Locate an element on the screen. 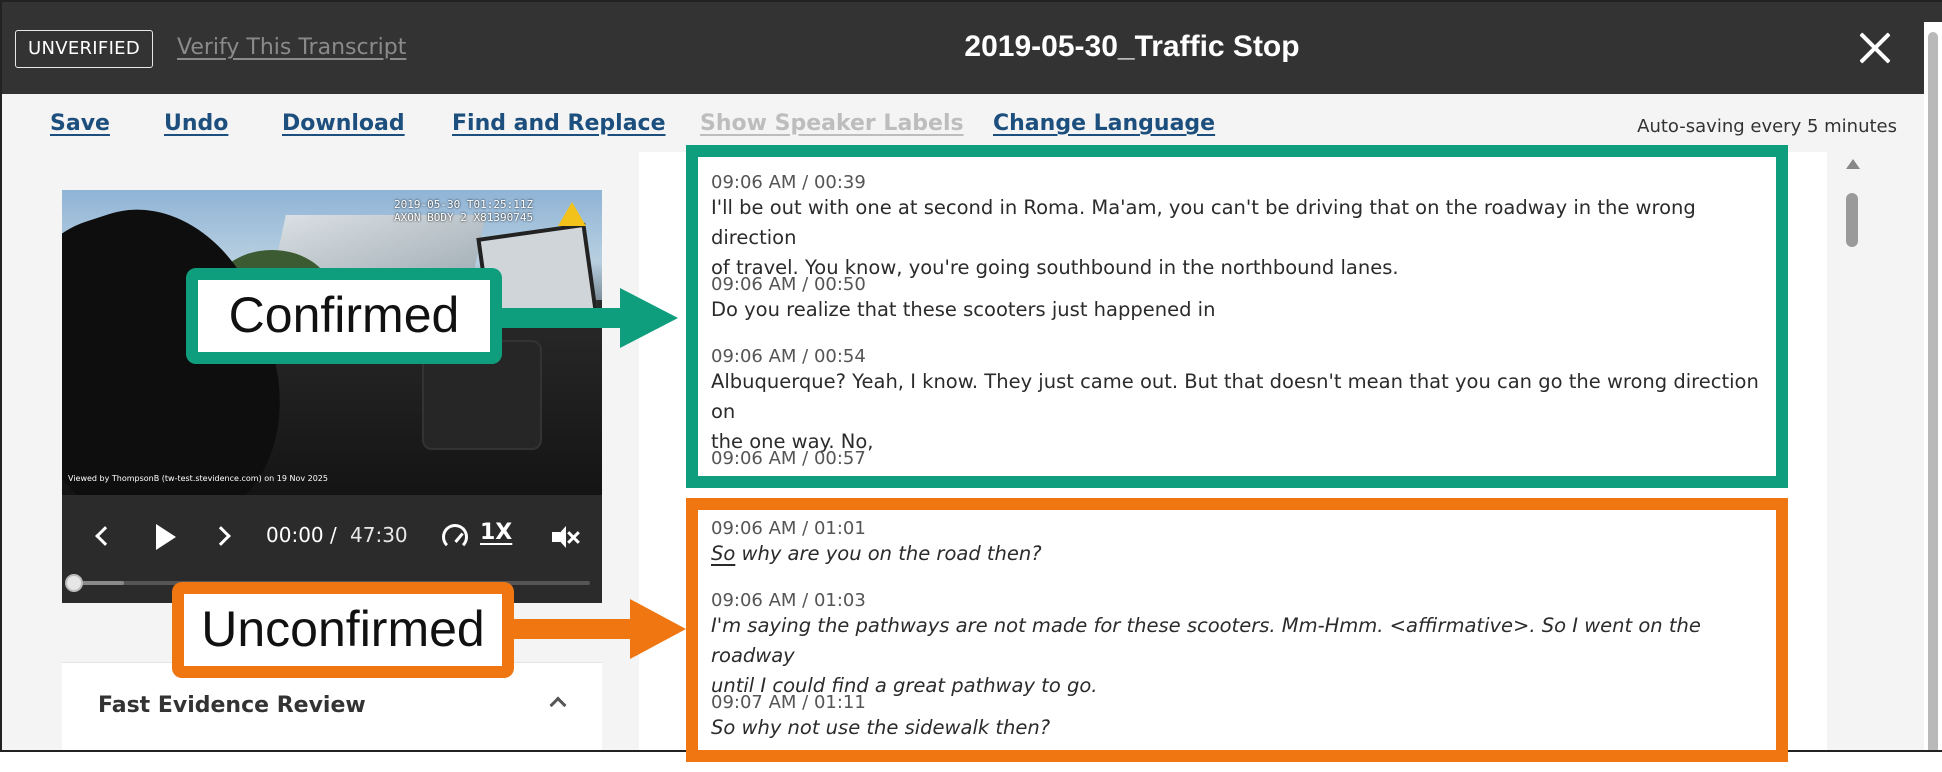 The image size is (1942, 772). chevron-right-icon is located at coordinates (221, 536).